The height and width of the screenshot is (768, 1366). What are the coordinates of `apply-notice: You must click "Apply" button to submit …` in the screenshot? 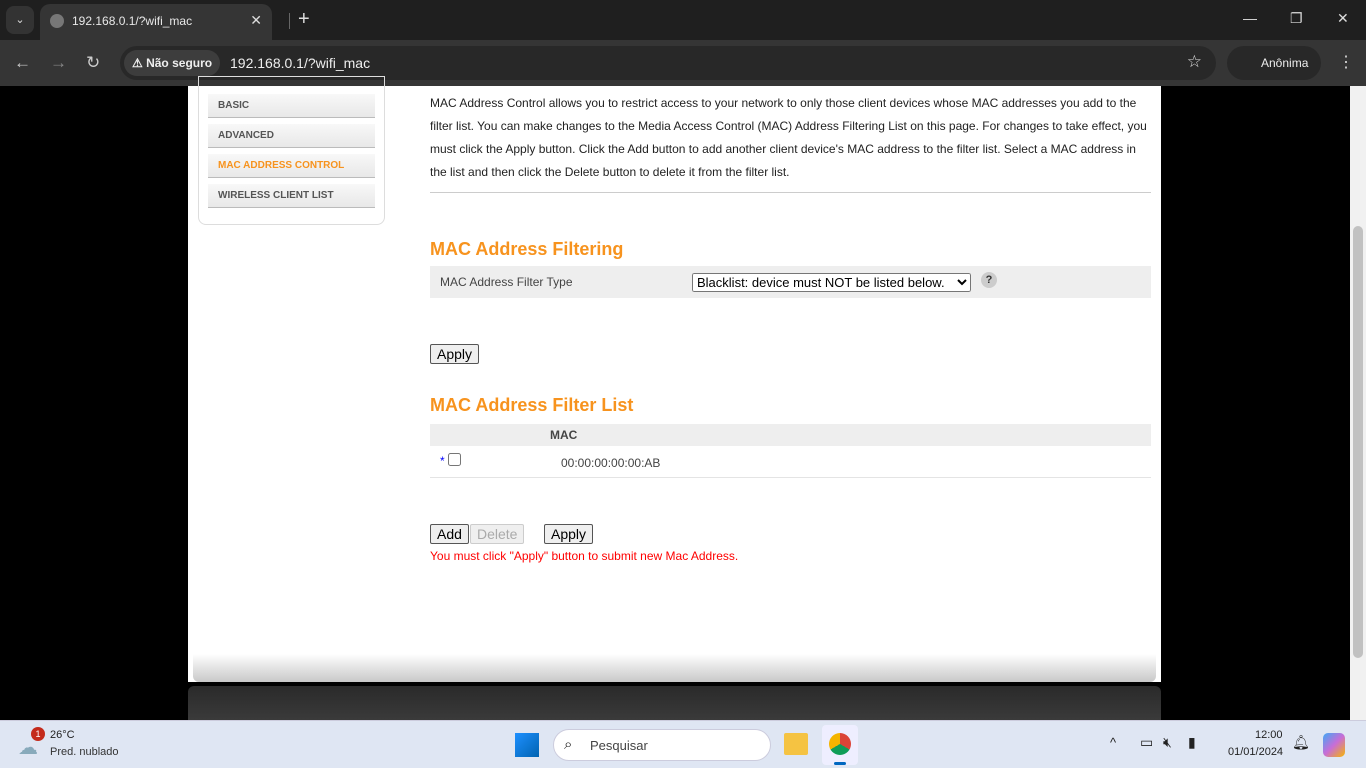 It's located at (584, 556).